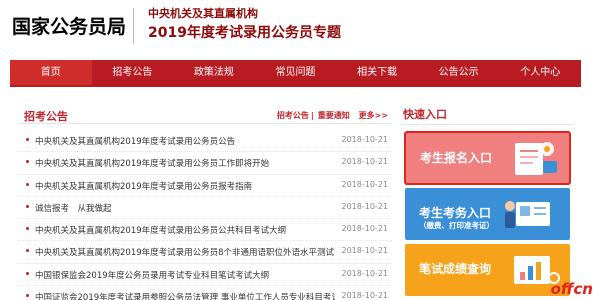 This screenshot has height=300, width=599. Describe the element at coordinates (536, 158) in the screenshot. I see `registration-form-icon` at that location.